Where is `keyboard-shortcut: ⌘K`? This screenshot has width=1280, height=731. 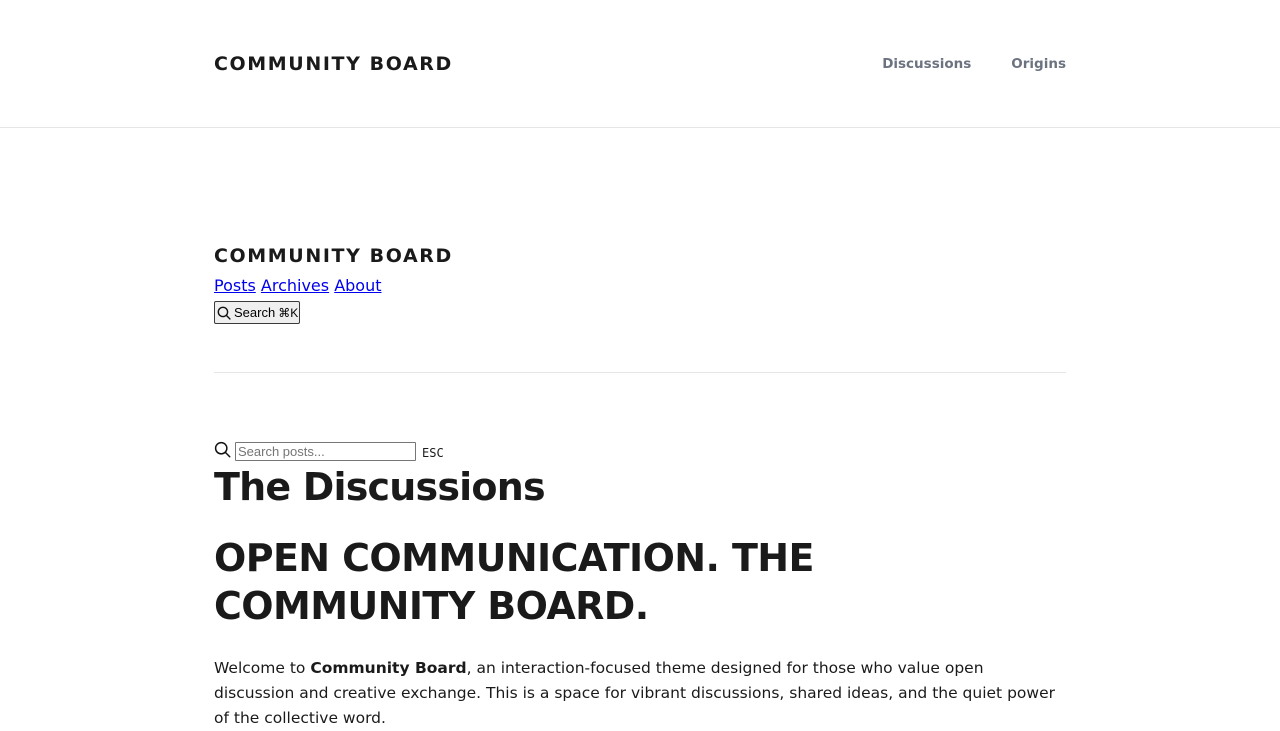
keyboard-shortcut: ⌘K is located at coordinates (288, 312).